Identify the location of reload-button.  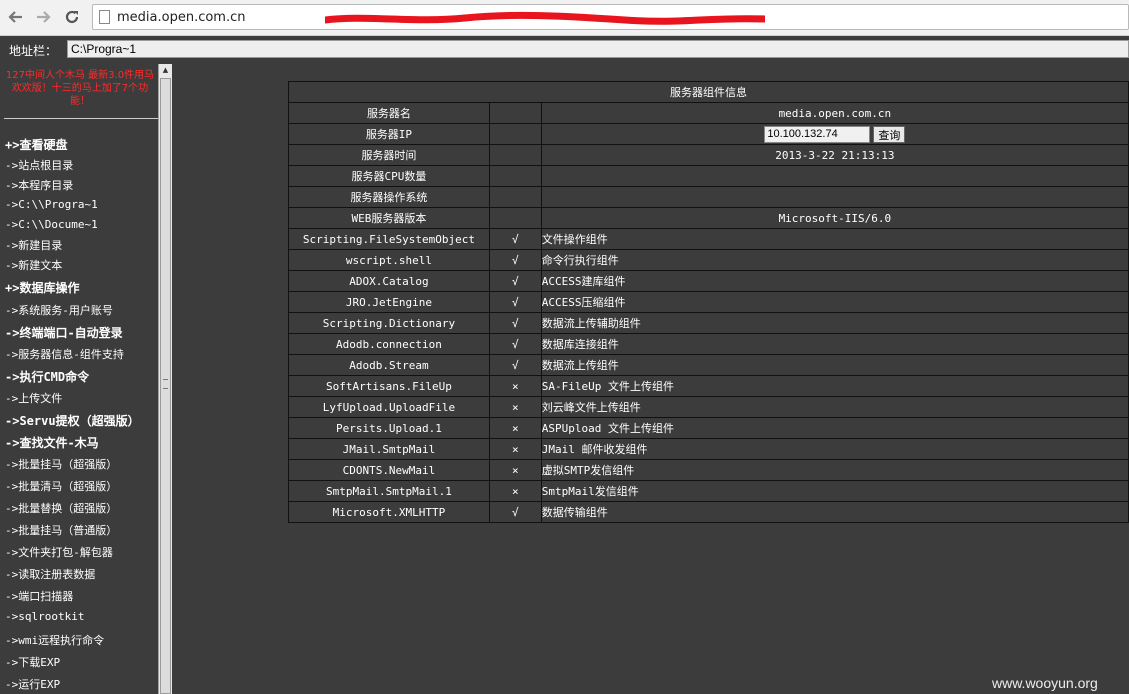
(72, 17).